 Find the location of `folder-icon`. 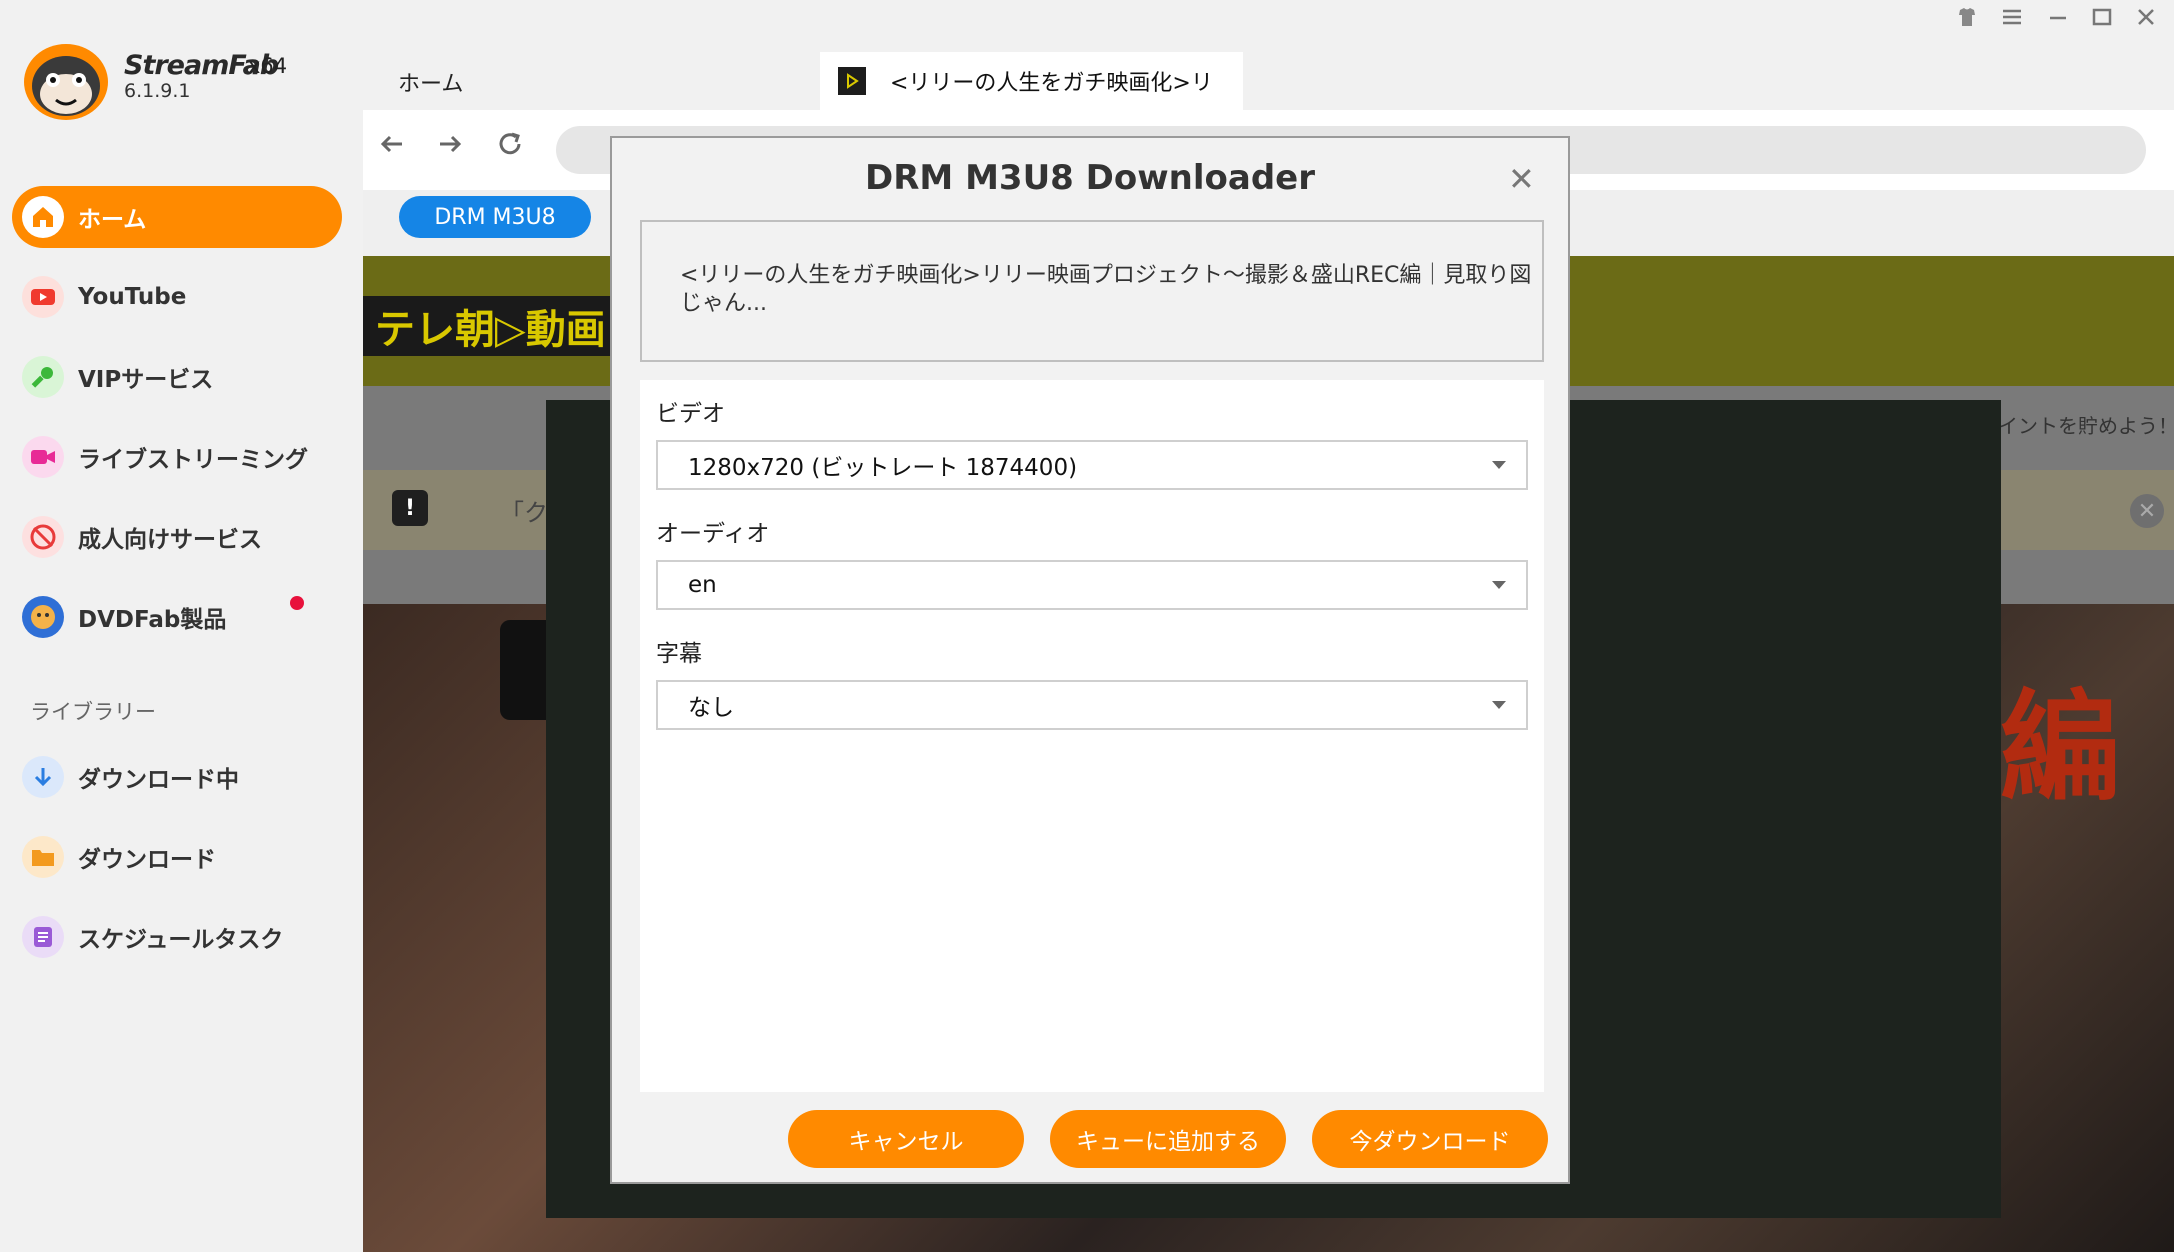

folder-icon is located at coordinates (43, 857).